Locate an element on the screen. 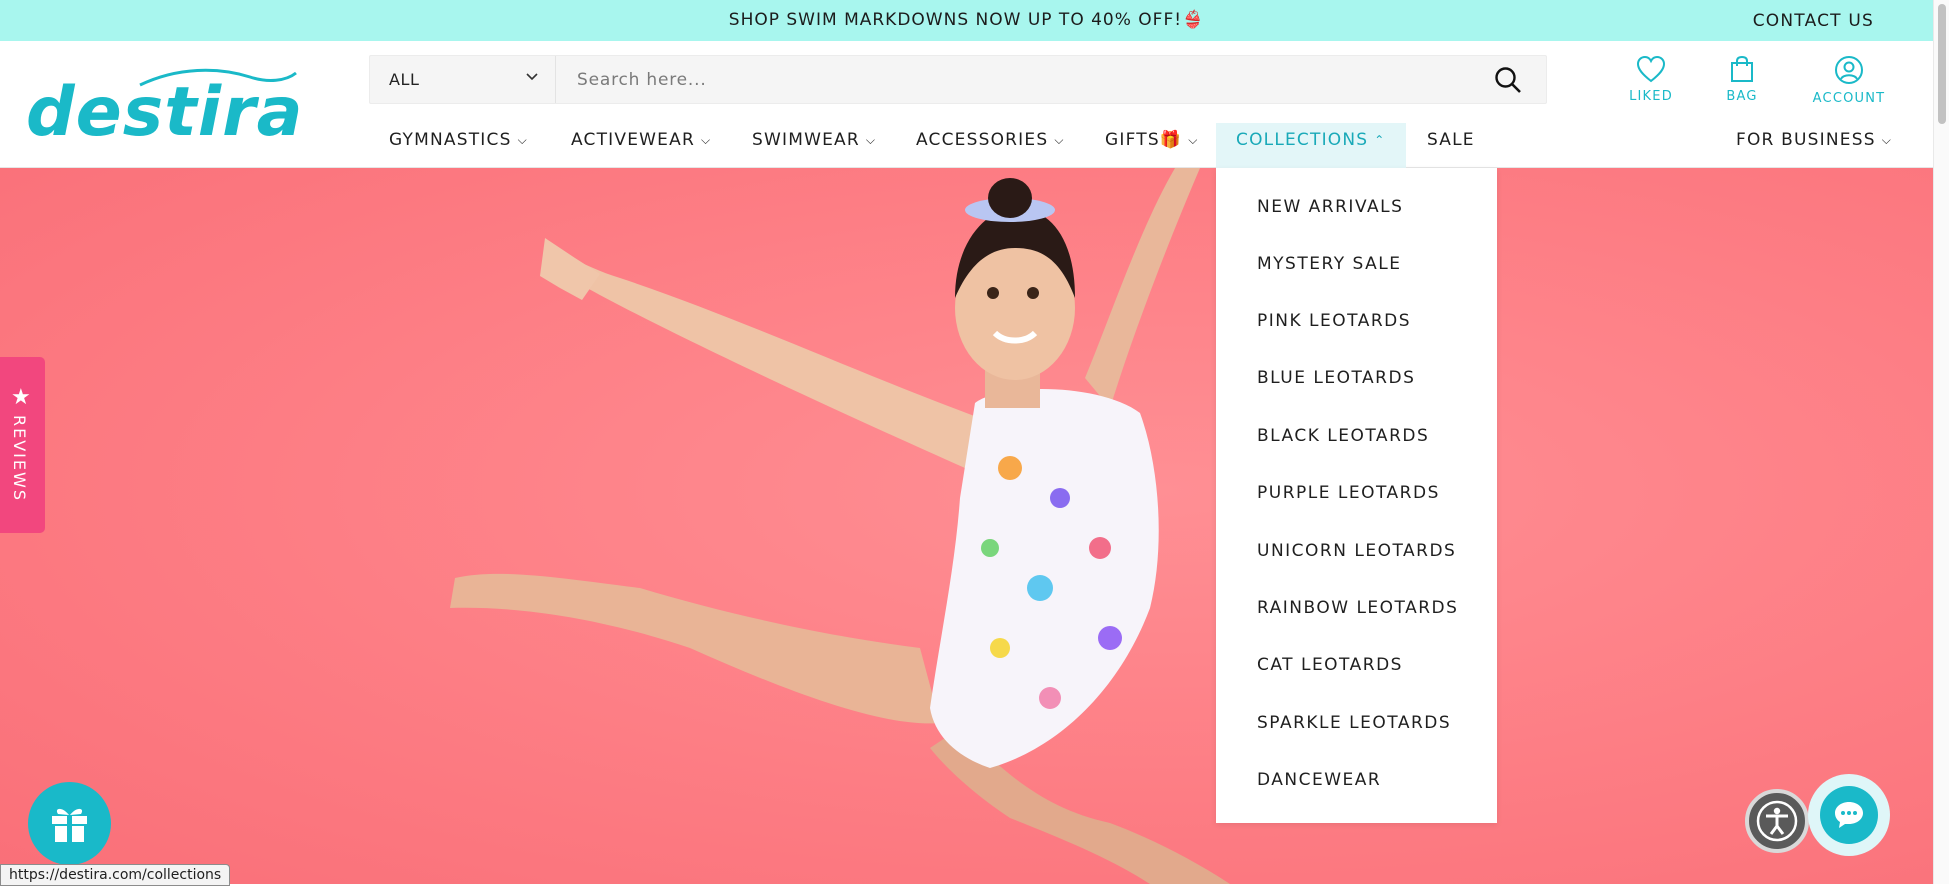 Image resolution: width=1949 pixels, height=886 pixels. nav-label: ACCESSORIES is located at coordinates (982, 140).